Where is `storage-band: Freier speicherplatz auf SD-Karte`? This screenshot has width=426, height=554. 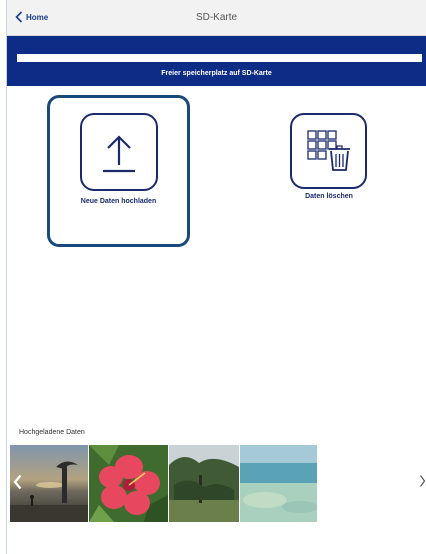 storage-band: Freier speicherplatz auf SD-Karte is located at coordinates (216, 61).